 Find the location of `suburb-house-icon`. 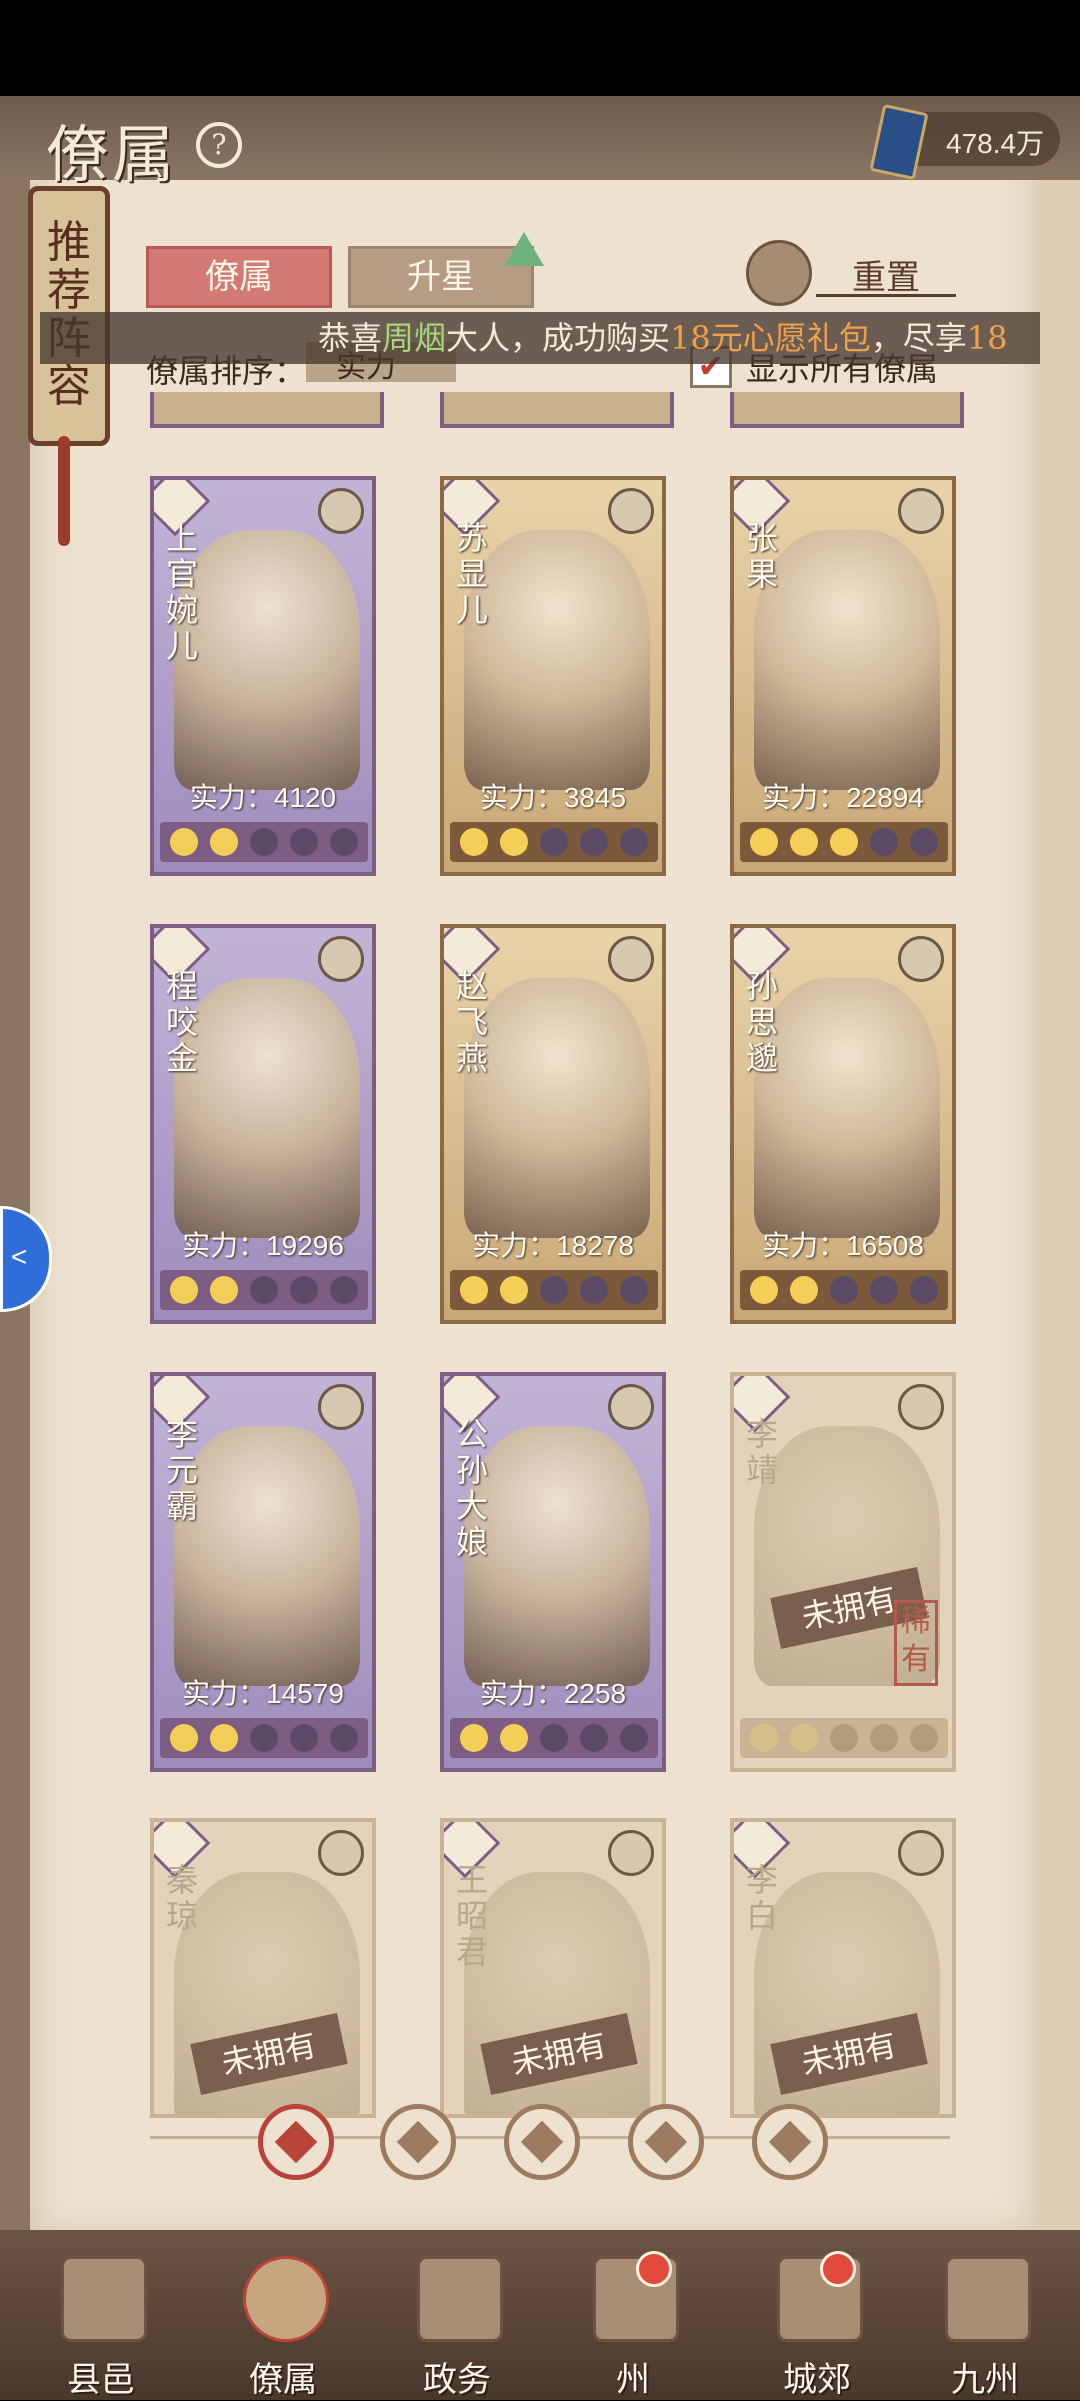

suburb-house-icon is located at coordinates (820, 2296).